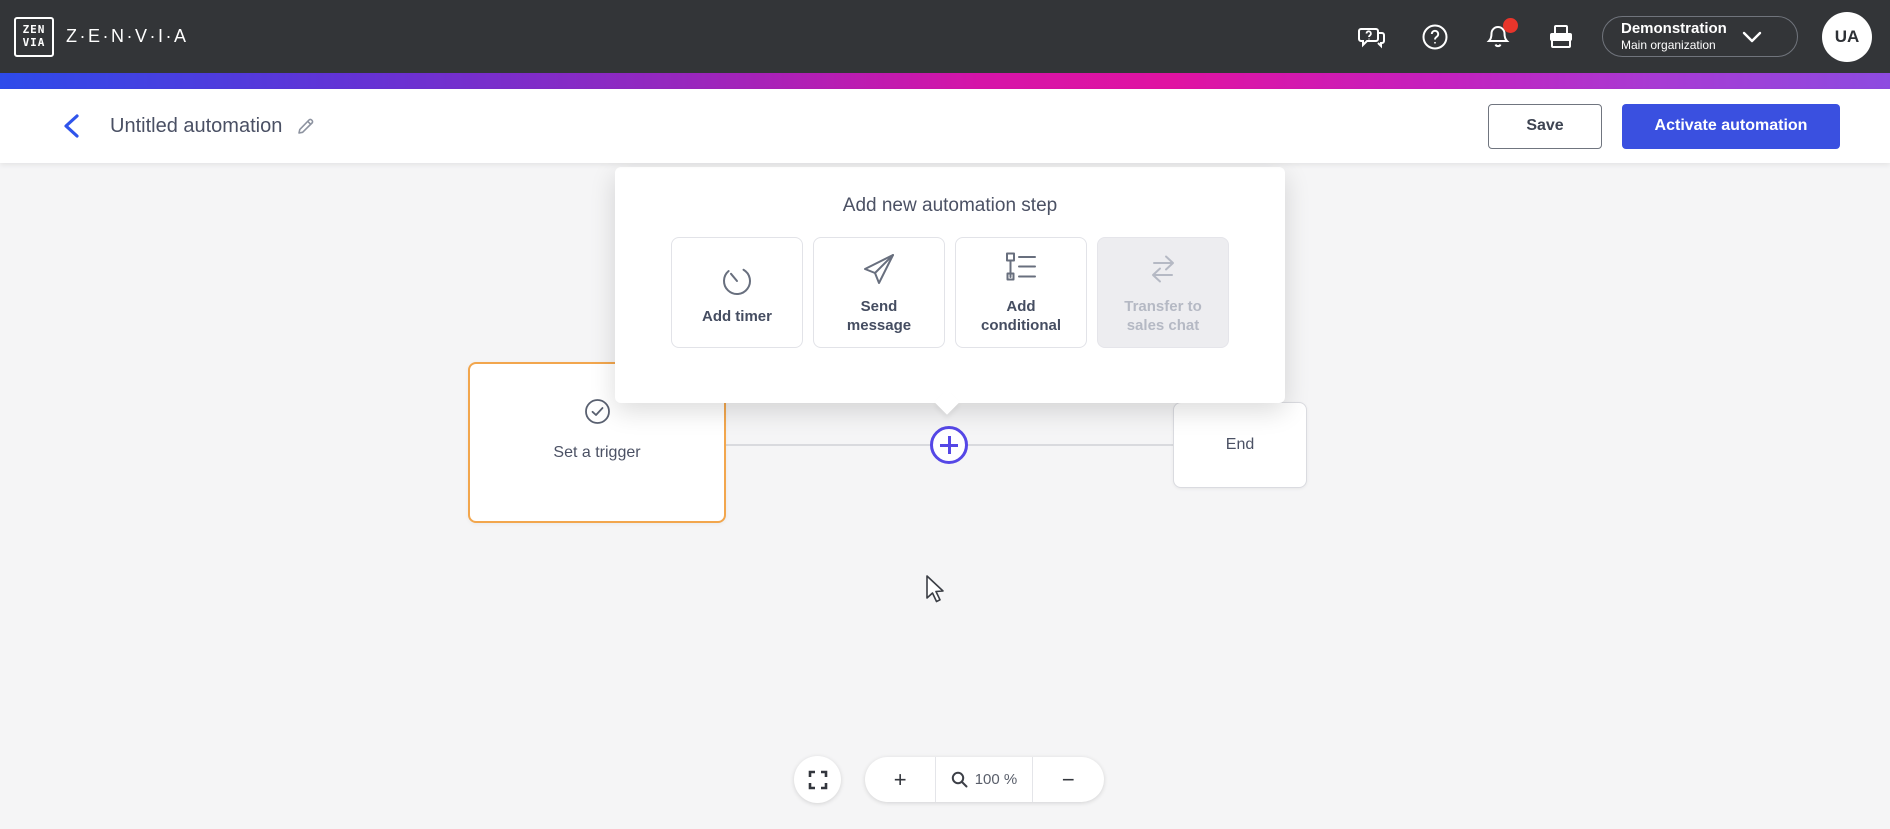 The width and height of the screenshot is (1890, 829). I want to click on organization-switcher: Demonstration Main organization, so click(1700, 36).